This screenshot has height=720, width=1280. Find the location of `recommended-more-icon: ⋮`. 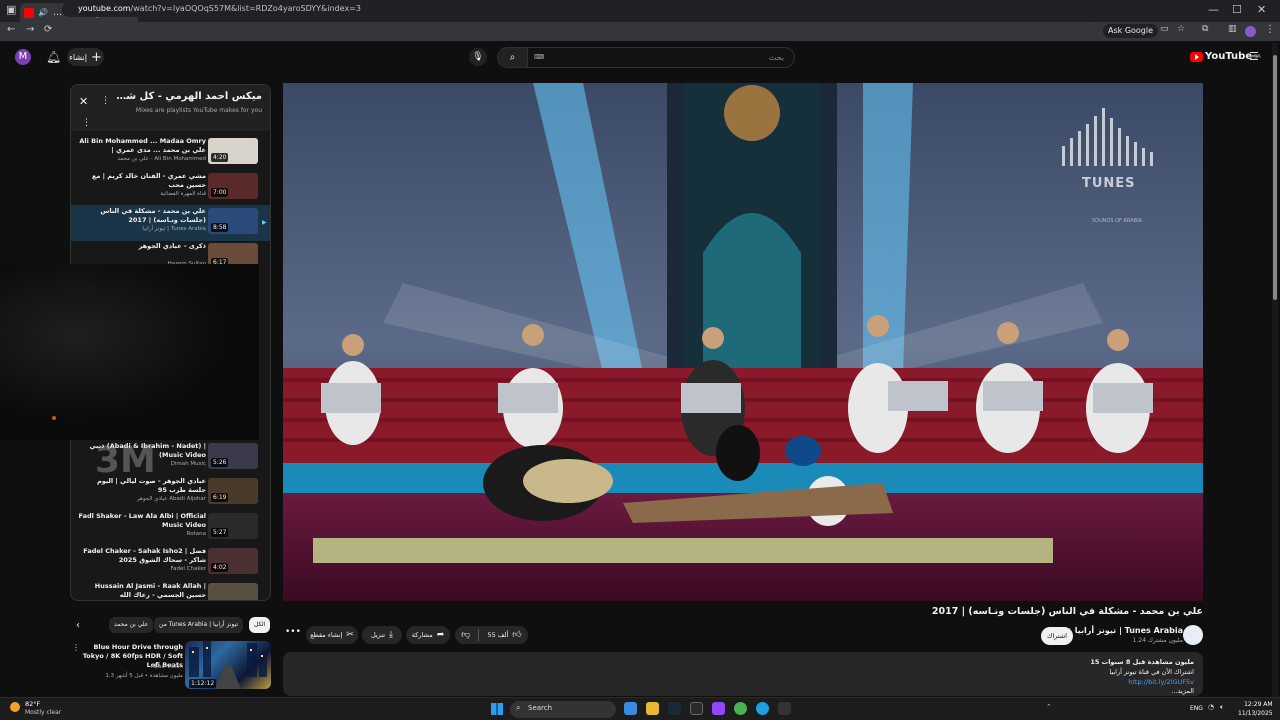

recommended-more-icon: ⋮ is located at coordinates (76, 647).